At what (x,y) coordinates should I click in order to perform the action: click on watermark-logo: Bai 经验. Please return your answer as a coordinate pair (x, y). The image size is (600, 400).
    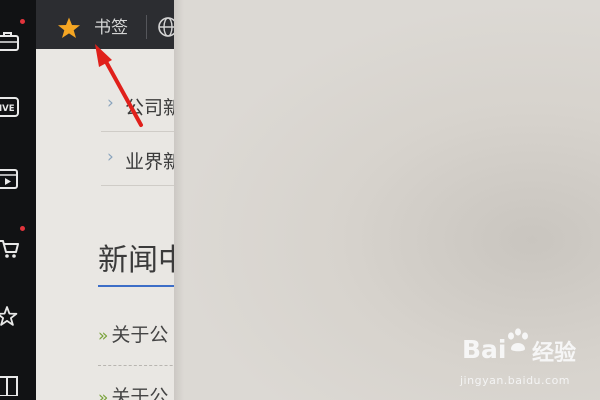
    Looking at the image, I should click on (519, 351).